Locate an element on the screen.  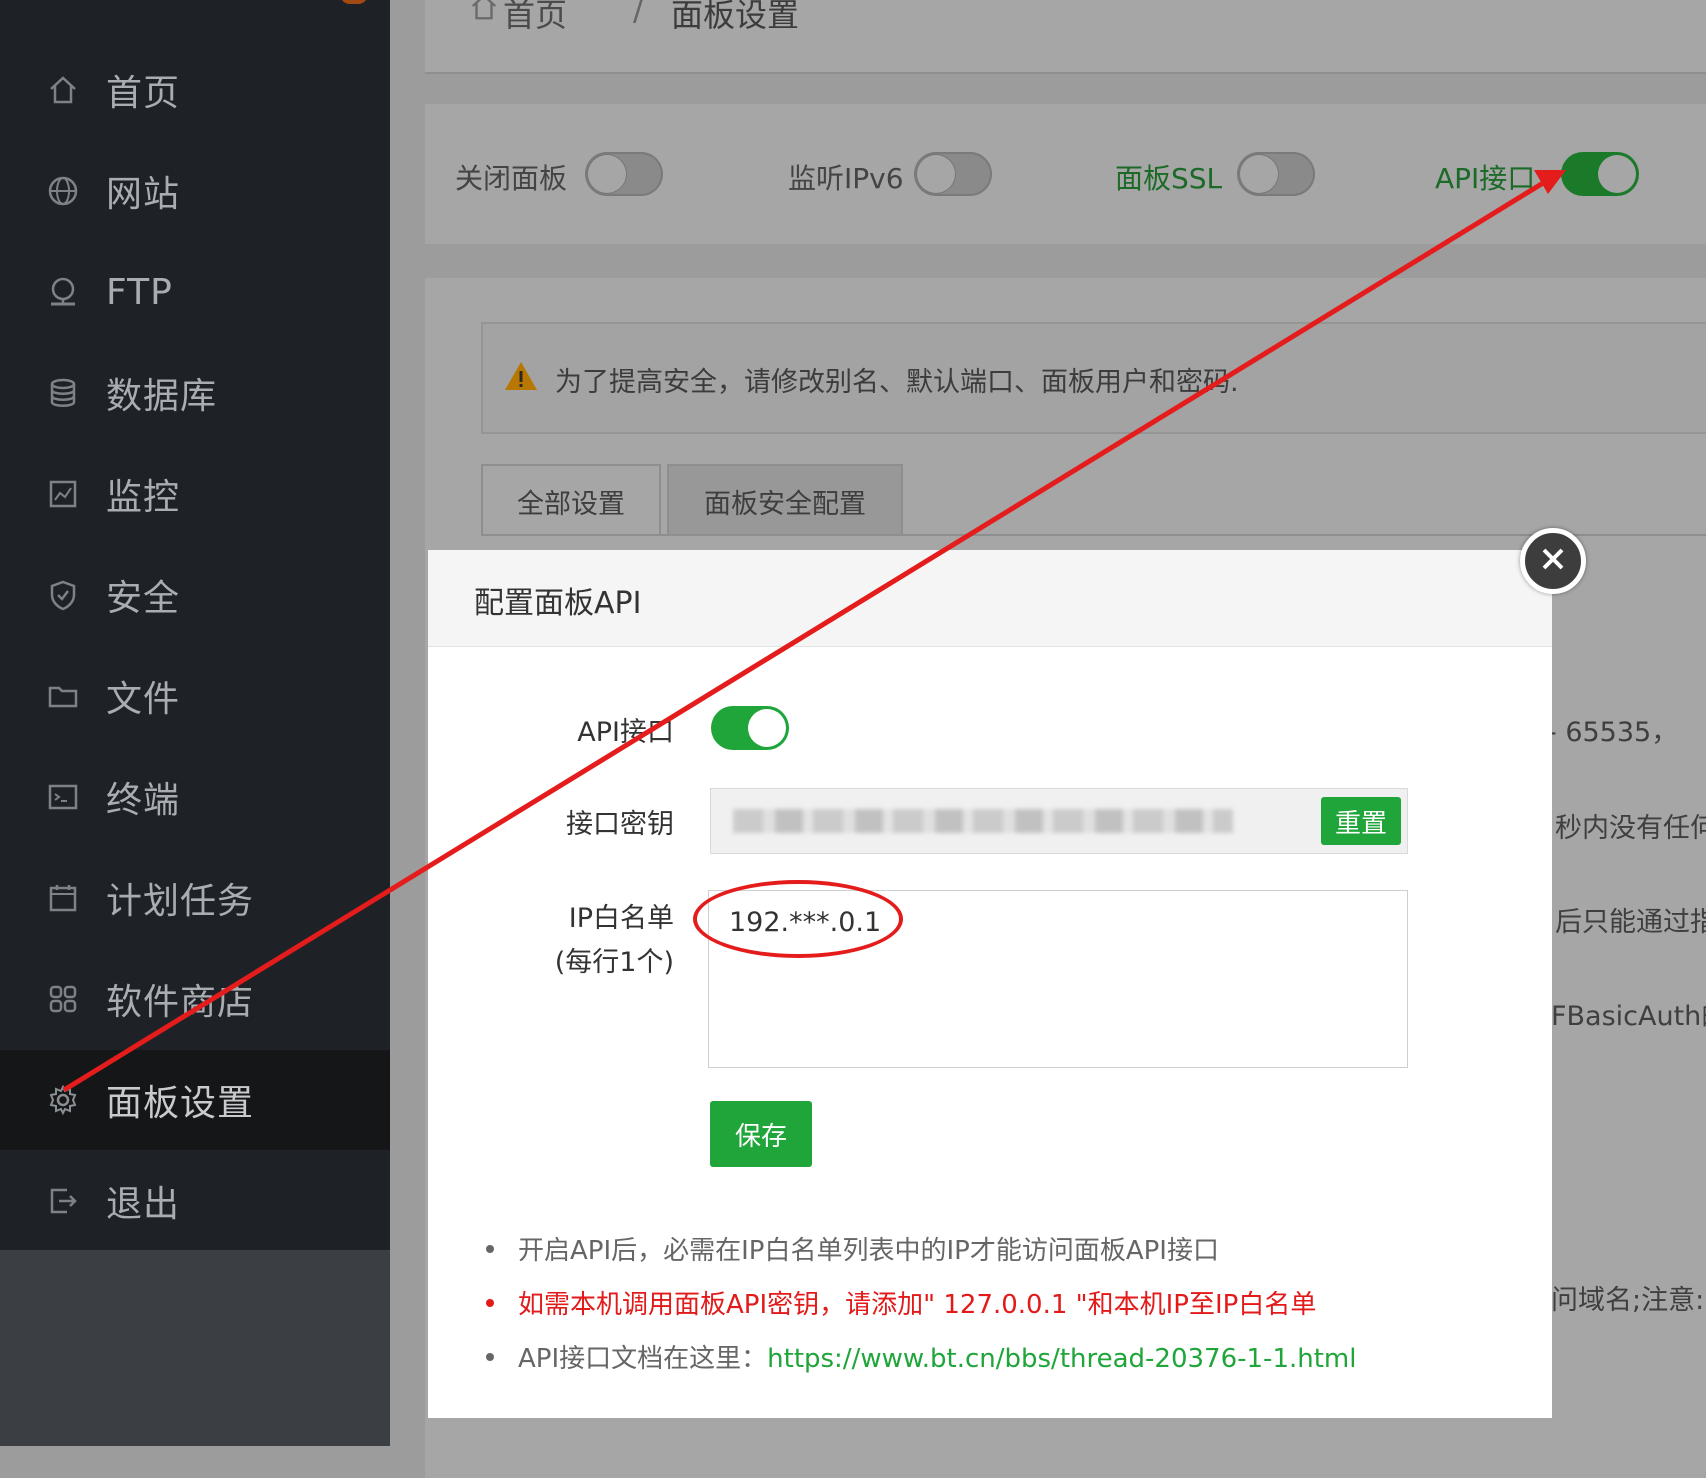
breadcrumb-home: 首页 is located at coordinates (535, 18).